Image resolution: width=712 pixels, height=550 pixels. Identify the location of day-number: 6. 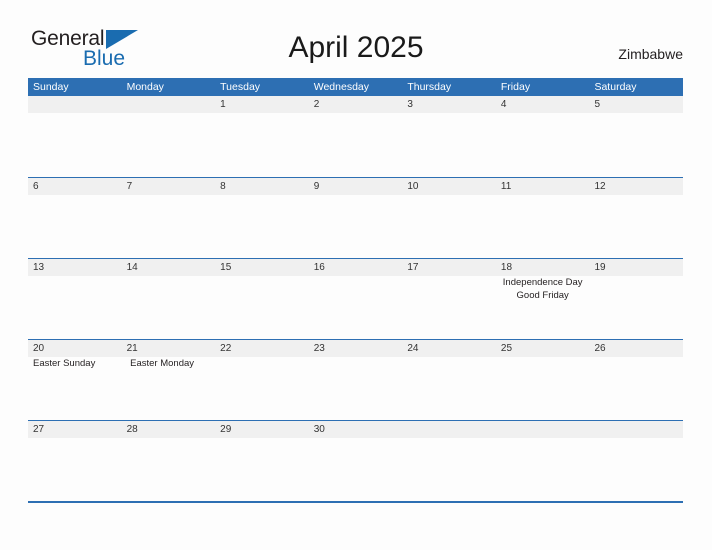
(75, 186).